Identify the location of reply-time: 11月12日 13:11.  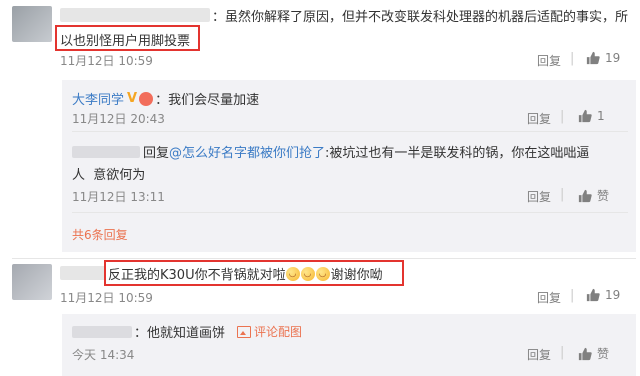
(118, 197).